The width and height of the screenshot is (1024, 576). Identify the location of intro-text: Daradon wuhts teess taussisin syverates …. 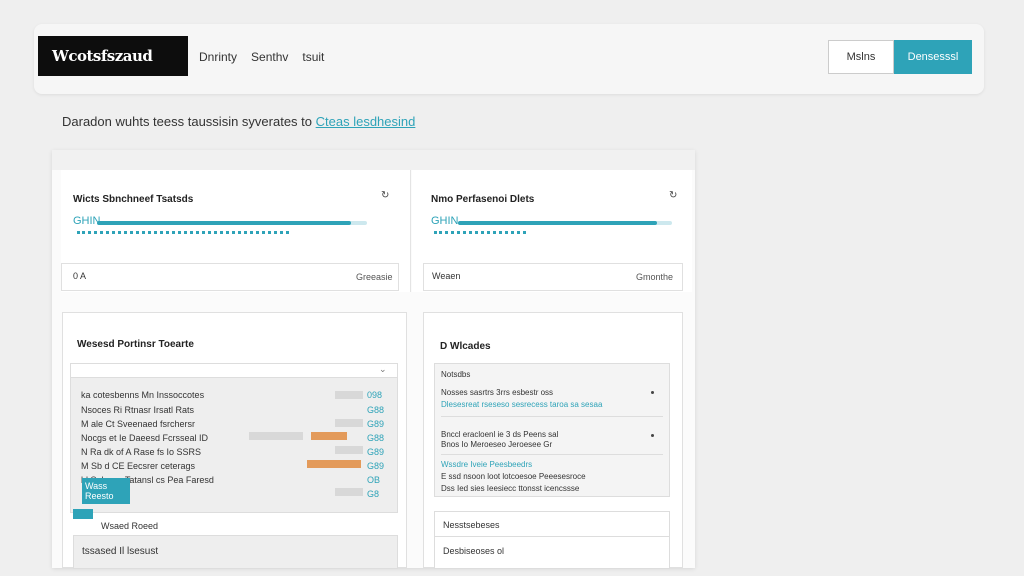
(187, 121).